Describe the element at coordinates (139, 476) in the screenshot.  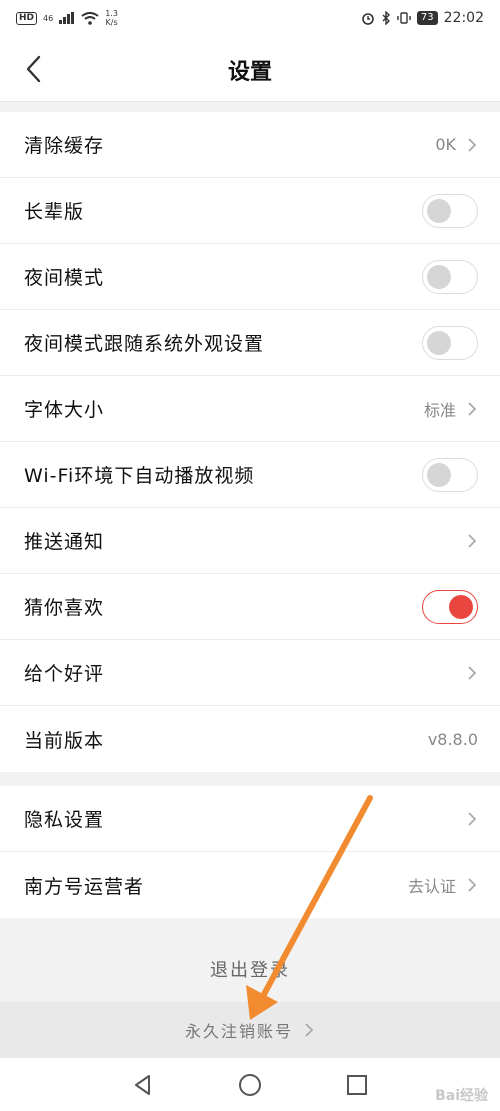
I see `setting-label: Wi-Fi环境下自动播放视频` at that location.